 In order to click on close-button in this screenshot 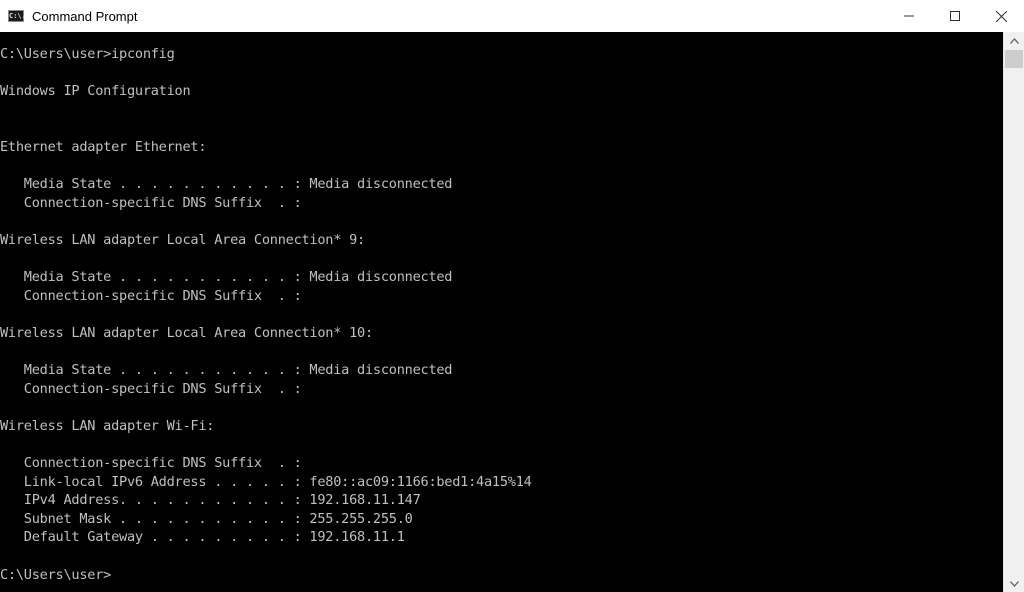, I will do `click(1001, 16)`.